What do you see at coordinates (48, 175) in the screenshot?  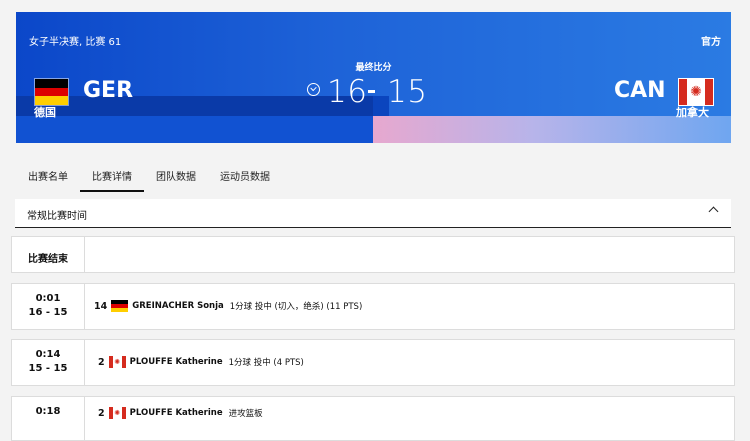 I see `tab-roster: 出赛名单` at bounding box center [48, 175].